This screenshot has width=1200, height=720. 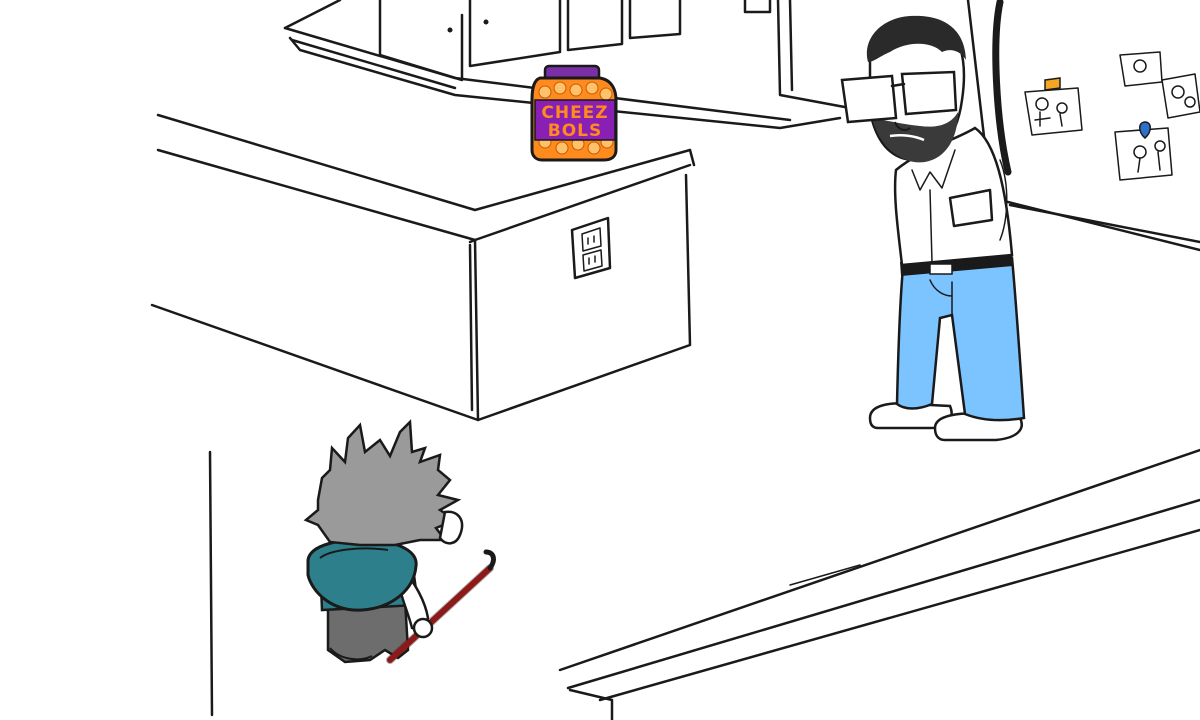 What do you see at coordinates (575, 131) in the screenshot?
I see `jar-label-line2: BOLS` at bounding box center [575, 131].